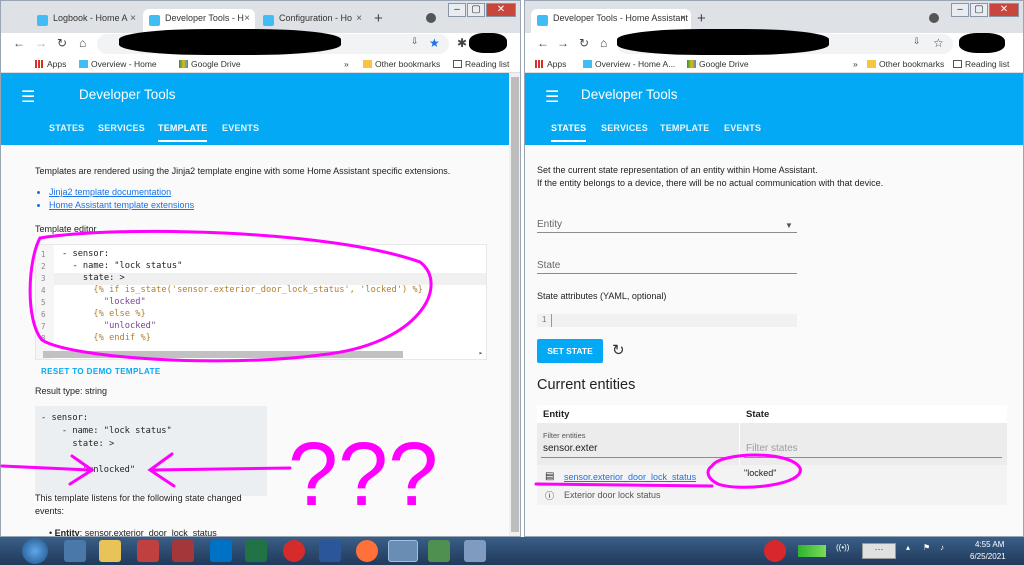  Describe the element at coordinates (121, 192) in the screenshot. I see `jinja2-docs-link: Jinja2 template documentation` at that location.